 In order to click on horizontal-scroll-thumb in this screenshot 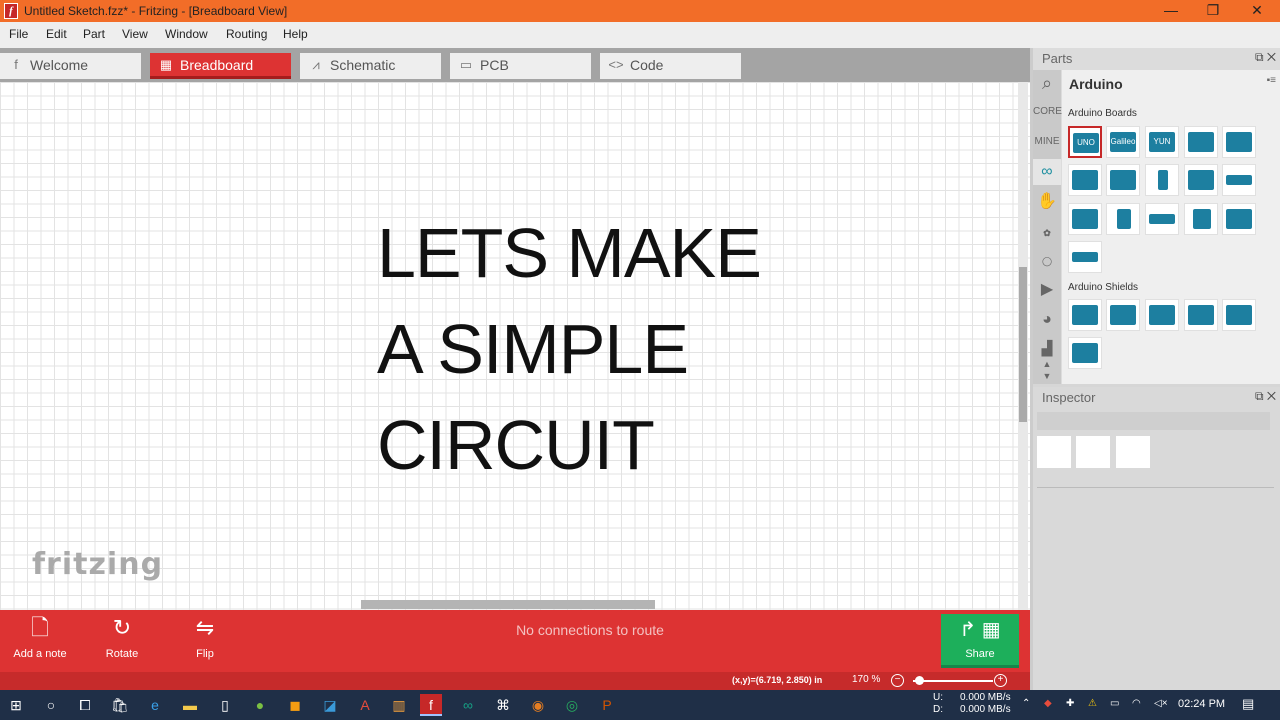, I will do `click(508, 604)`.